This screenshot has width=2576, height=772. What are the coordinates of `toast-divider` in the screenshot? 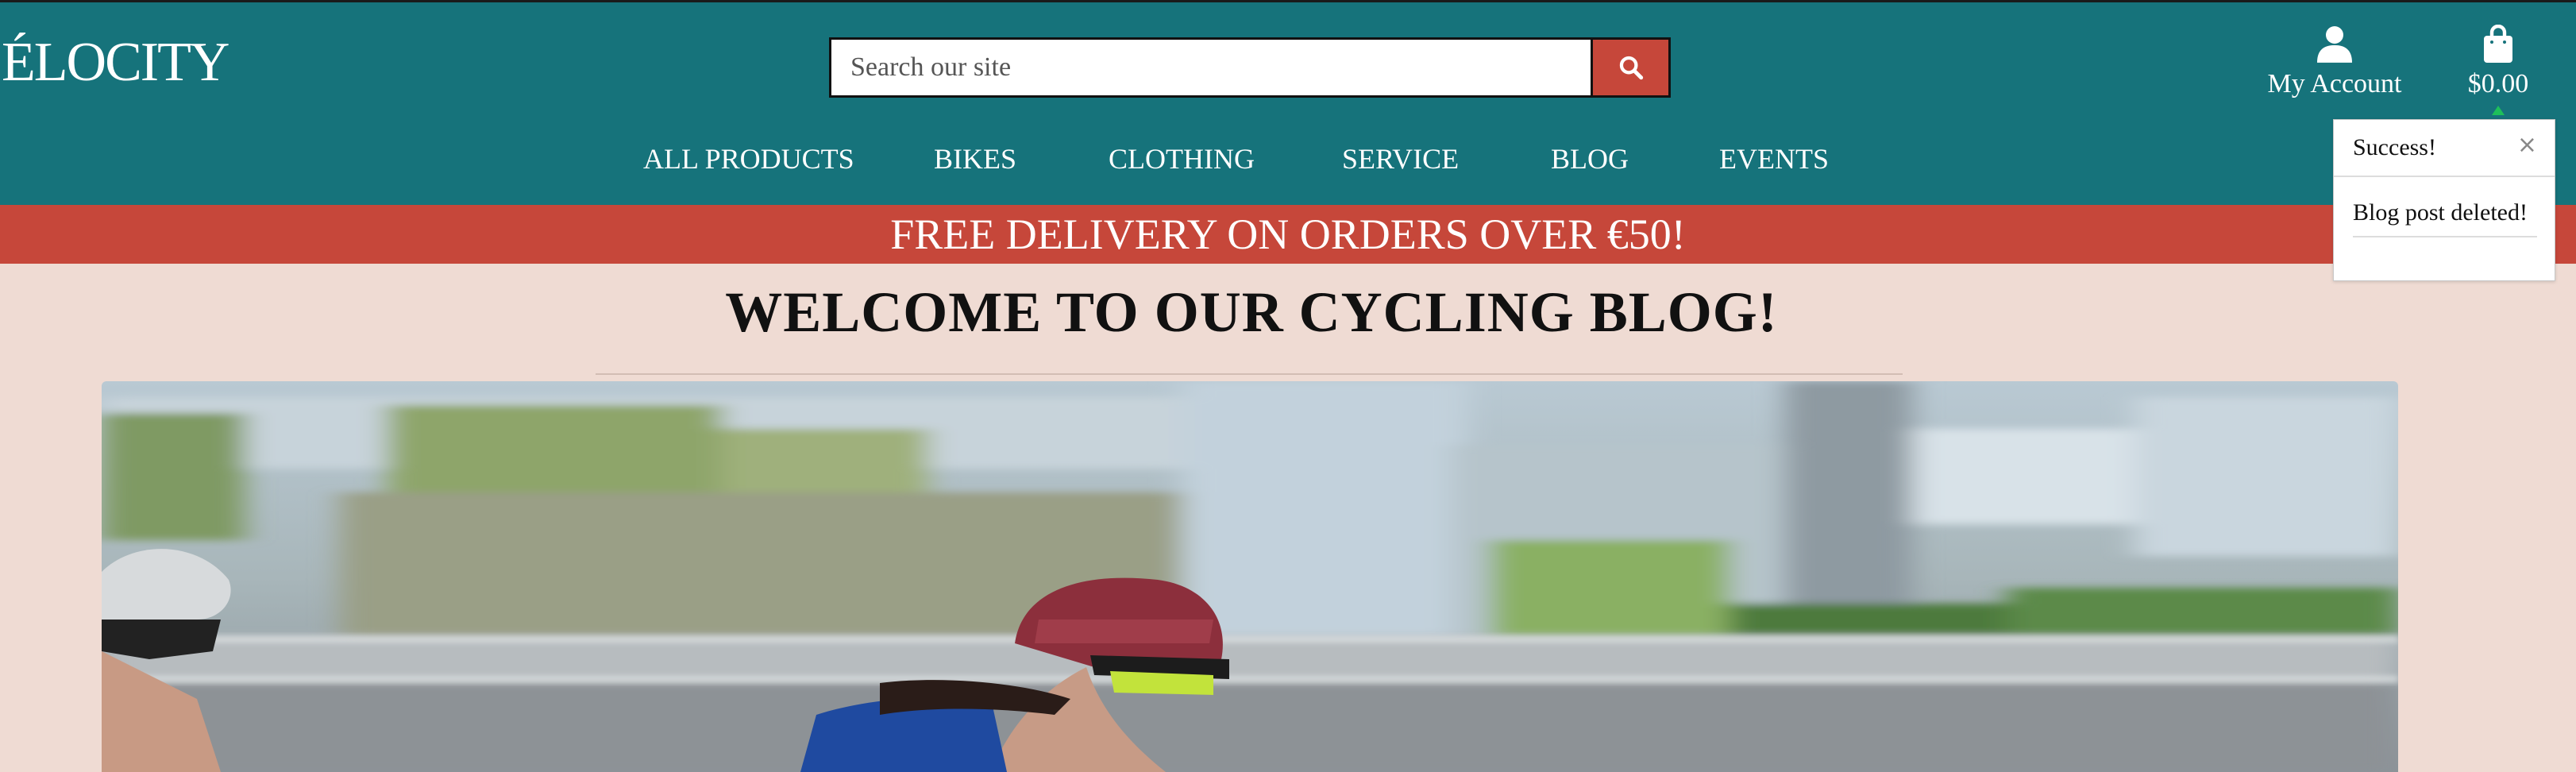 It's located at (2445, 236).